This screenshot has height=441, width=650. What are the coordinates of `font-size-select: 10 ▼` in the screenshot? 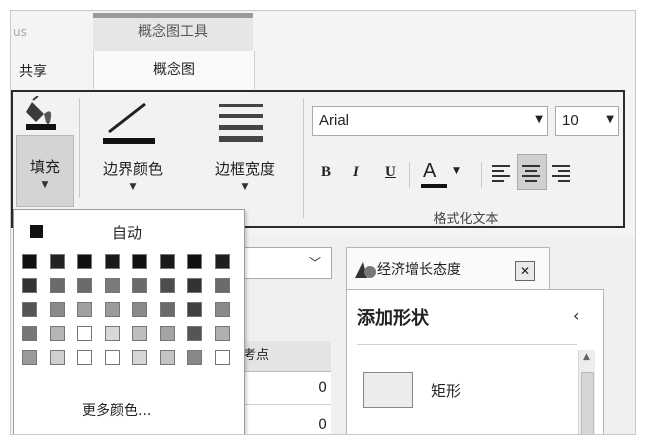 It's located at (587, 121).